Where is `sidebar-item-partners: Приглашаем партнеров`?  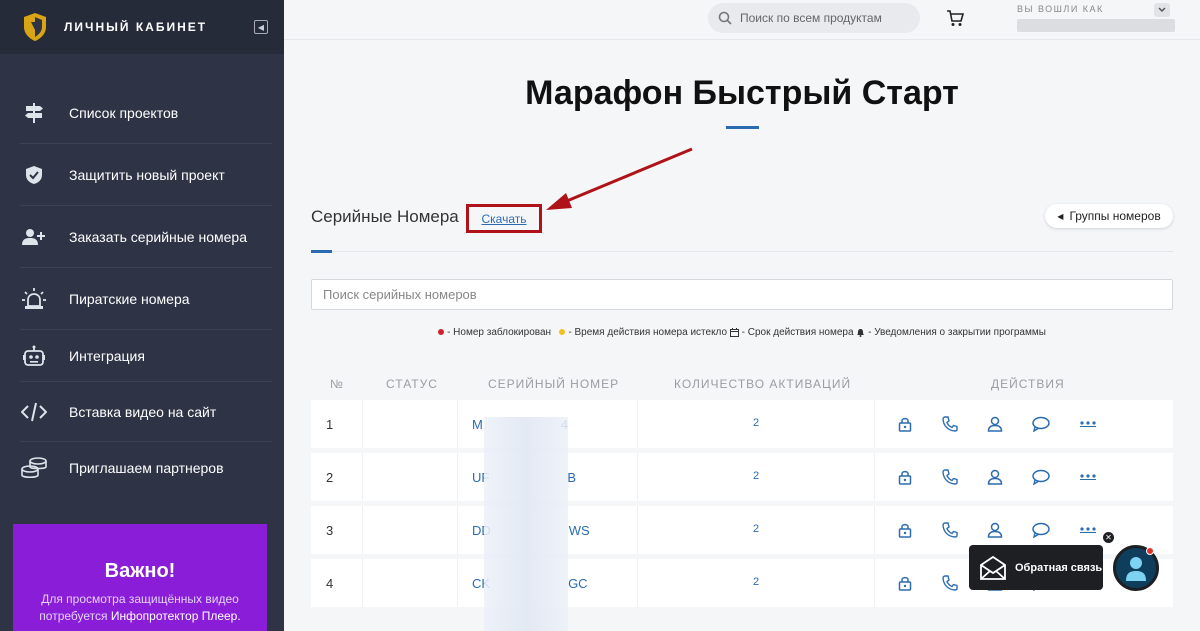 sidebar-item-partners: Приглашаем партнеров is located at coordinates (146, 468).